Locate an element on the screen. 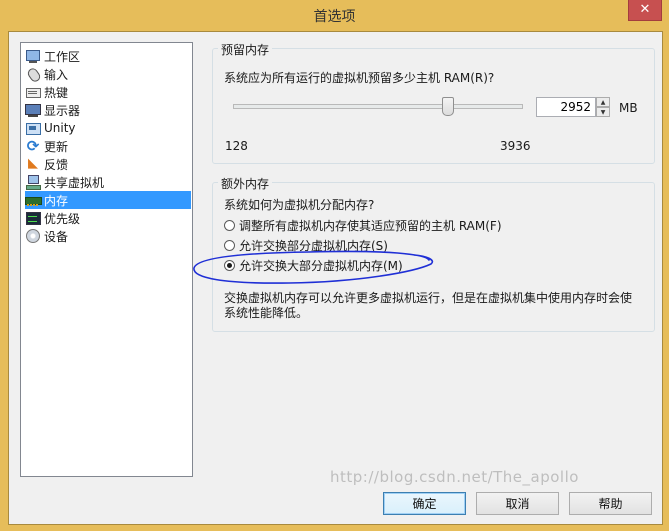  close-button: ✕ is located at coordinates (645, 10).